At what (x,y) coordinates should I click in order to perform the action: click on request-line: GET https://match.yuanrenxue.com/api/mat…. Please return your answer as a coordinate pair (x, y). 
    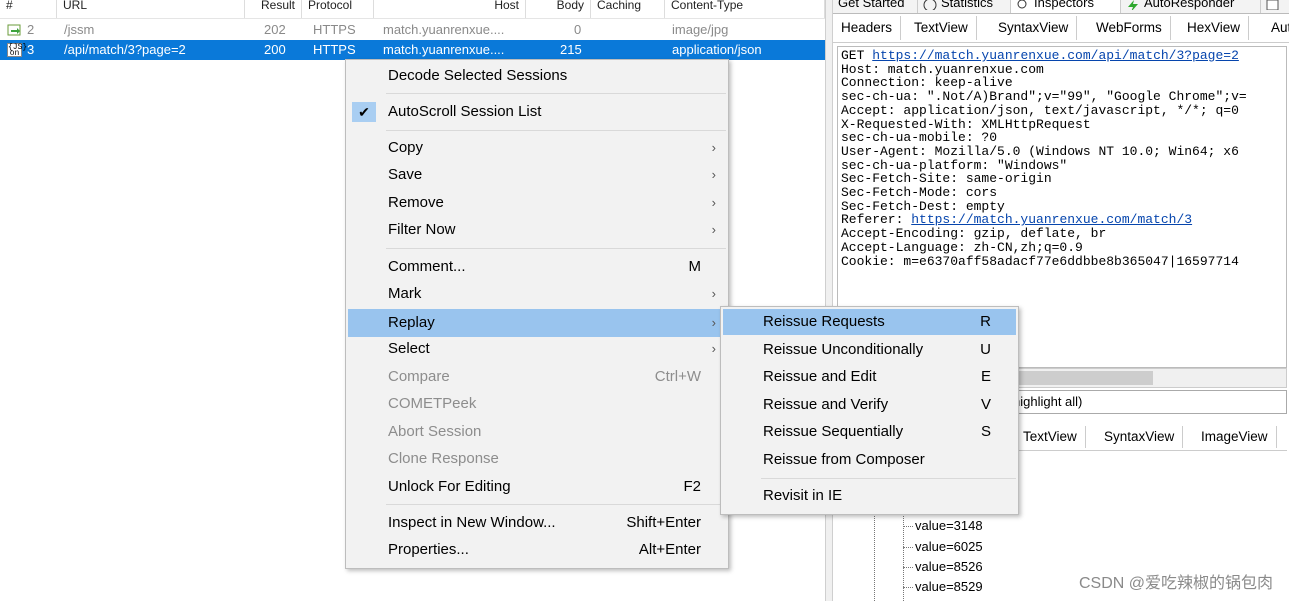
    Looking at the image, I should click on (1062, 56).